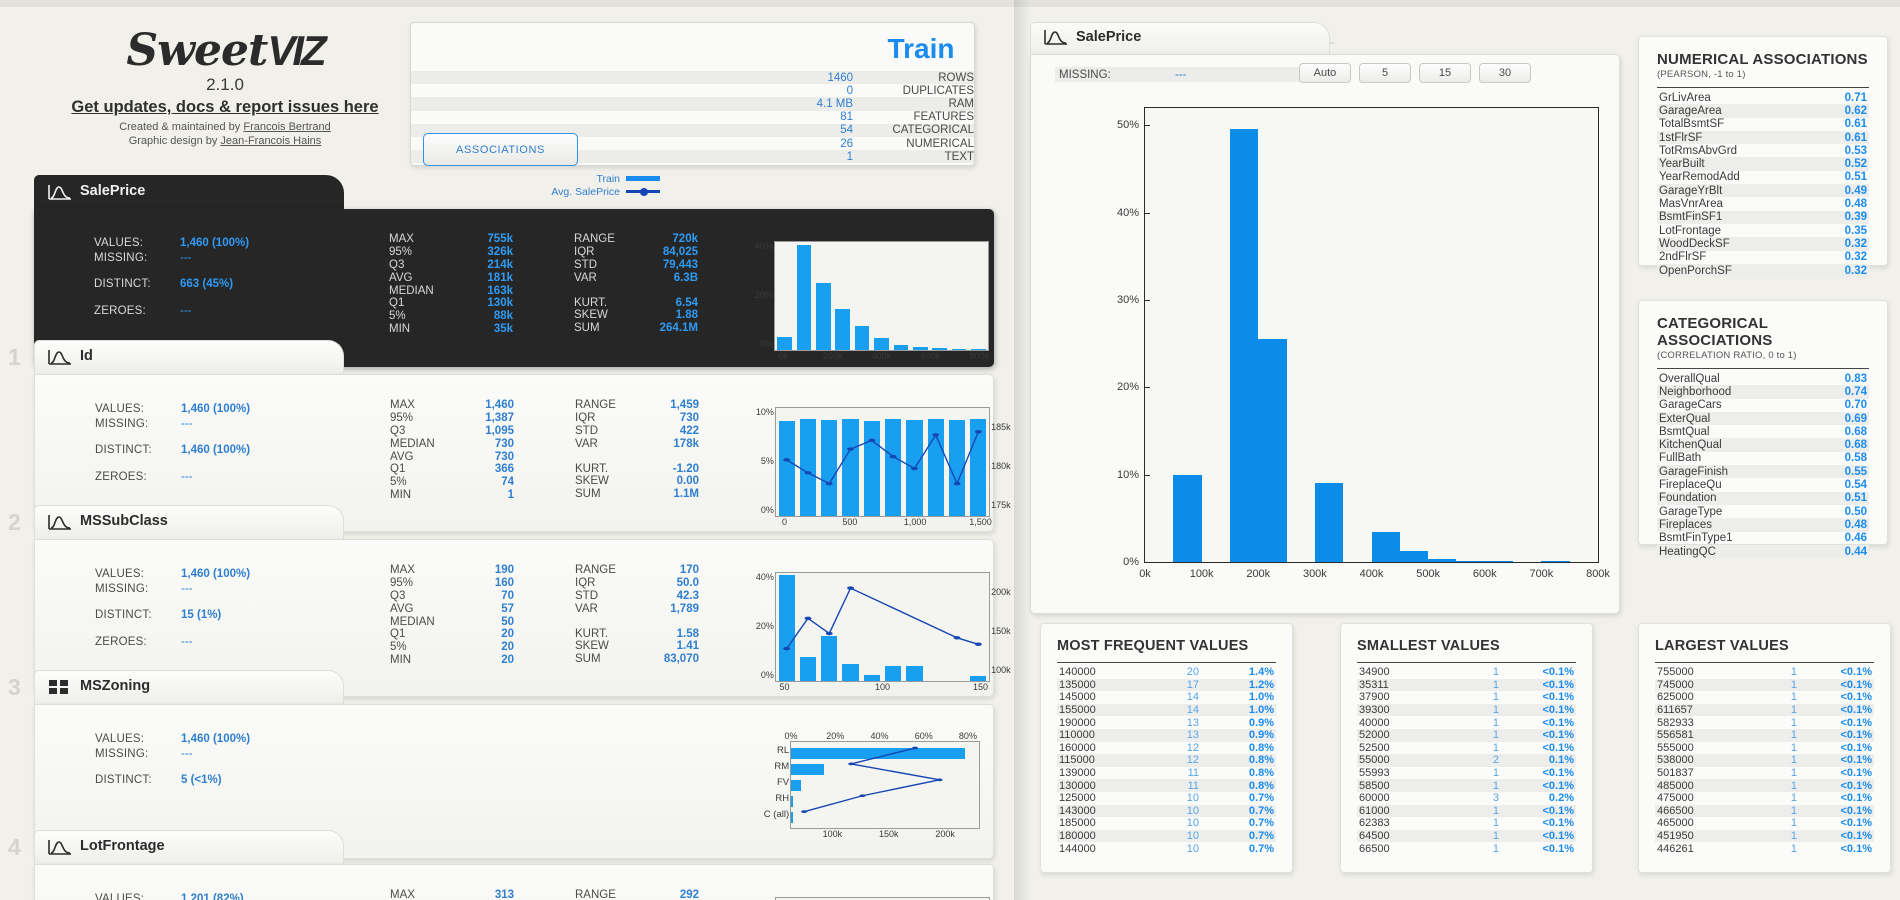 The image size is (1900, 900). Describe the element at coordinates (207, 284) in the screenshot. I see `feature-stat-value: 663 (45%)` at that location.